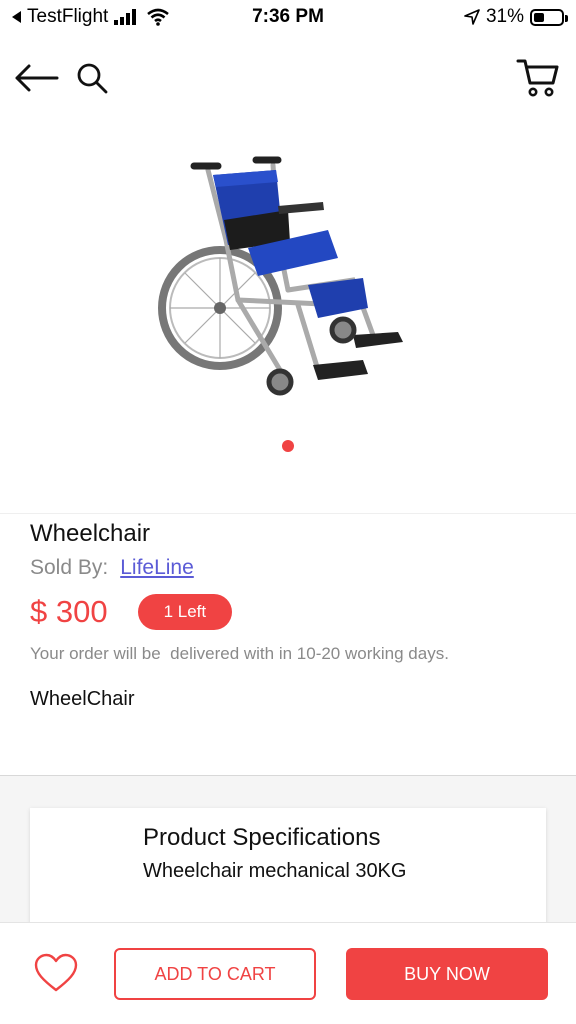  What do you see at coordinates (288, 17) in the screenshot?
I see `status-bar: TestFlight 7:36 PM 31%` at bounding box center [288, 17].